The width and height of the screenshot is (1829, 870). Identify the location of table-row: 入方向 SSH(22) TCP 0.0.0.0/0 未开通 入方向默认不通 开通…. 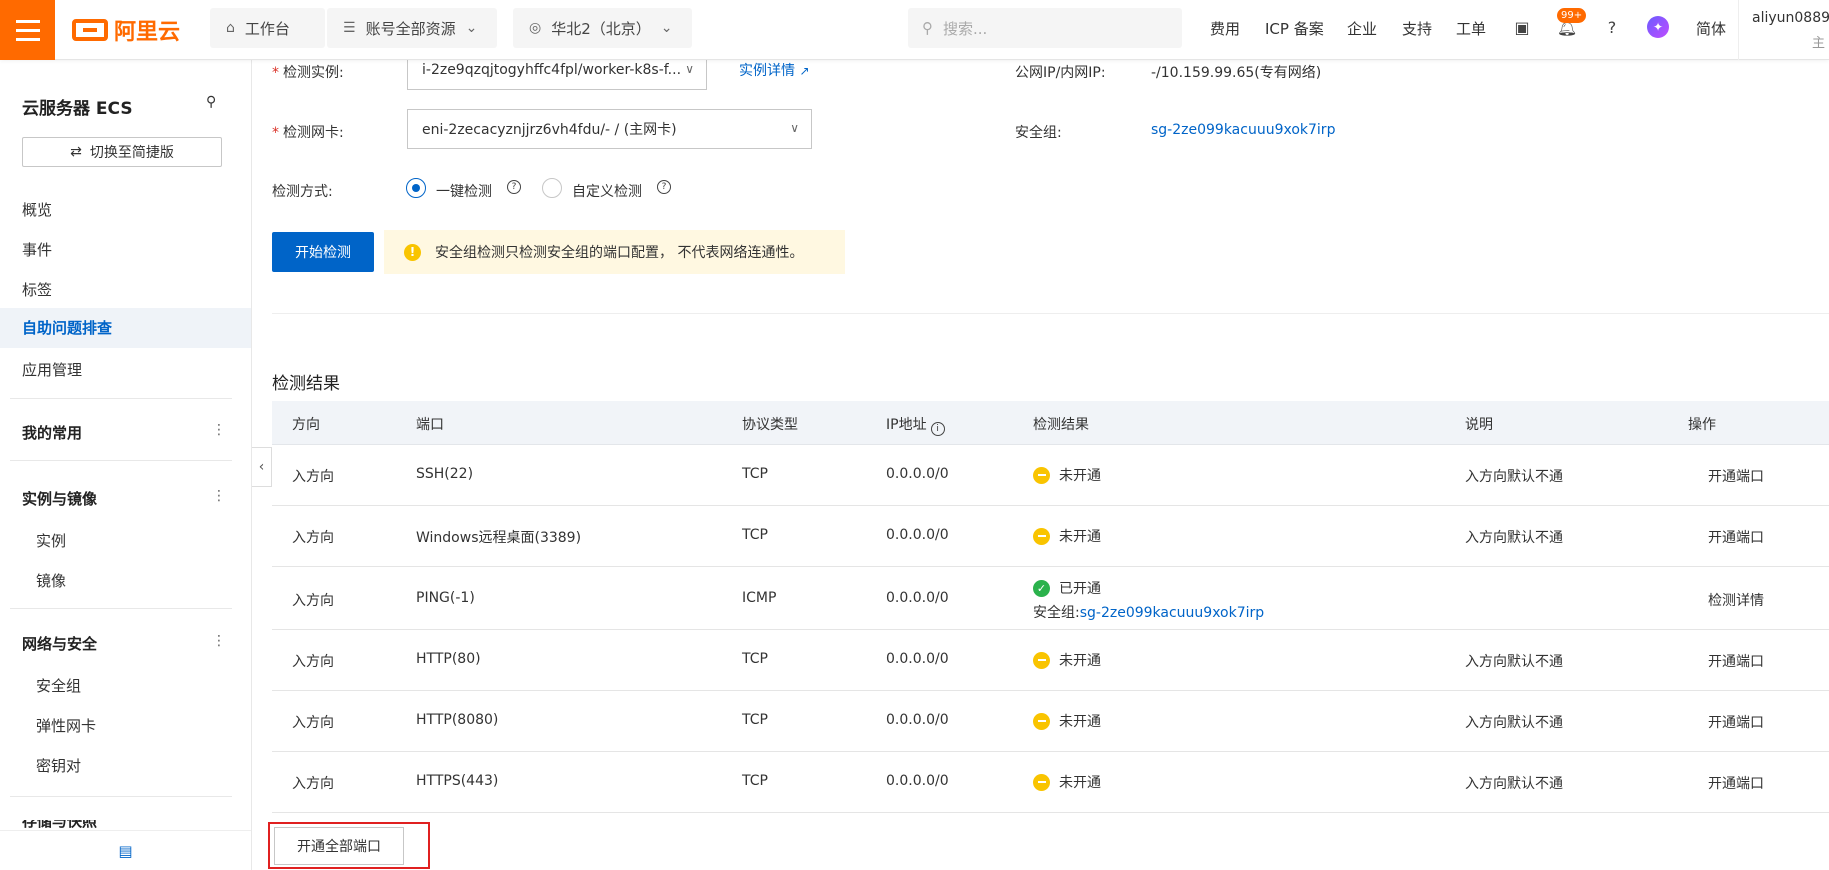
(1050, 475).